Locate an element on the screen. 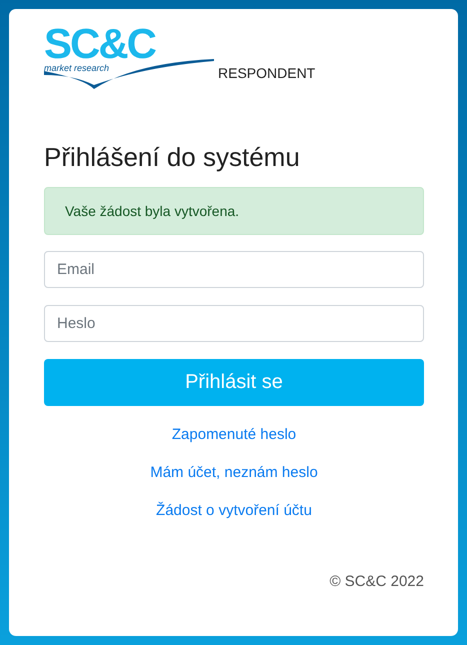 The image size is (467, 645). success-alert: Vaše žádost byla vytvořena. is located at coordinates (234, 211).